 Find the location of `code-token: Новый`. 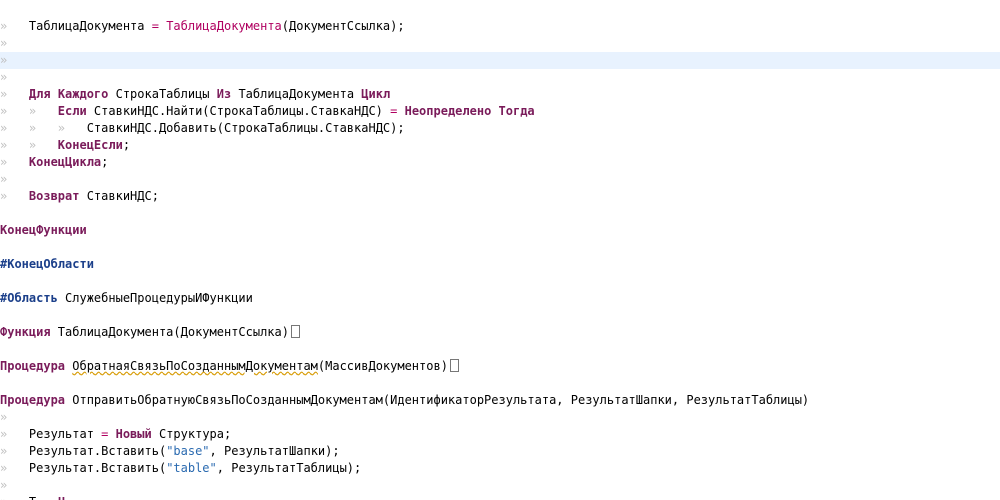

code-token: Новый is located at coordinates (137, 434).